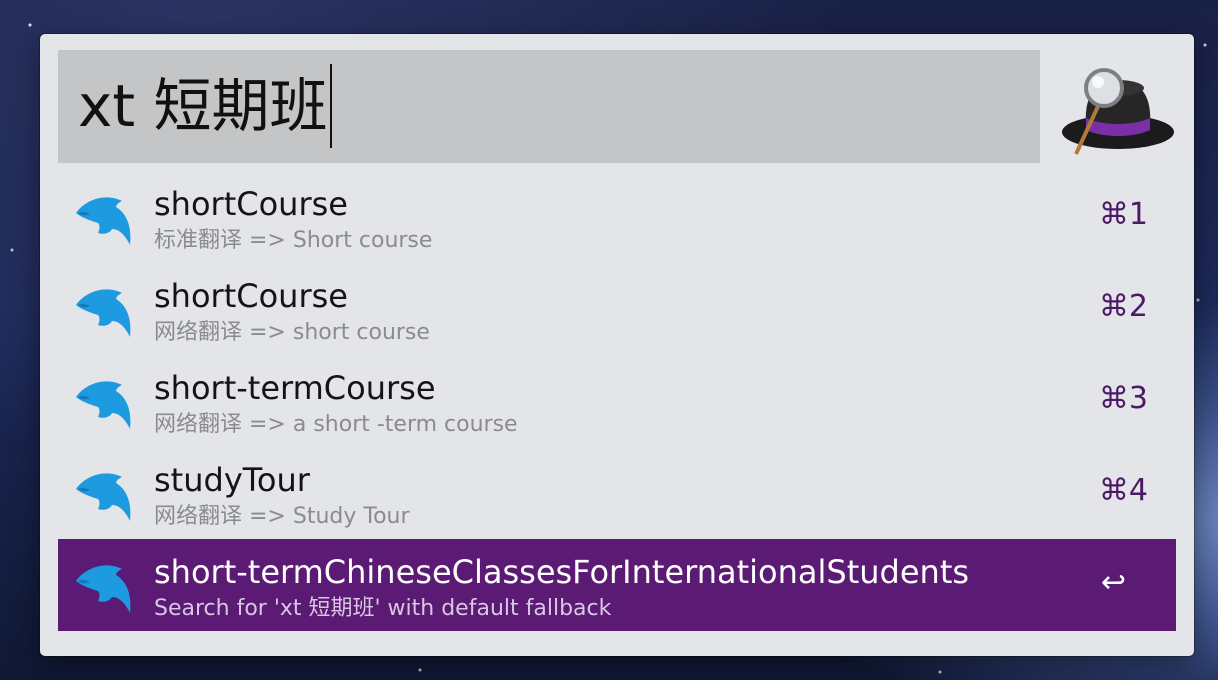 This screenshot has height=680, width=1218. I want to click on result-subtitle: 网络翻译 => Study Tour, so click(282, 516).